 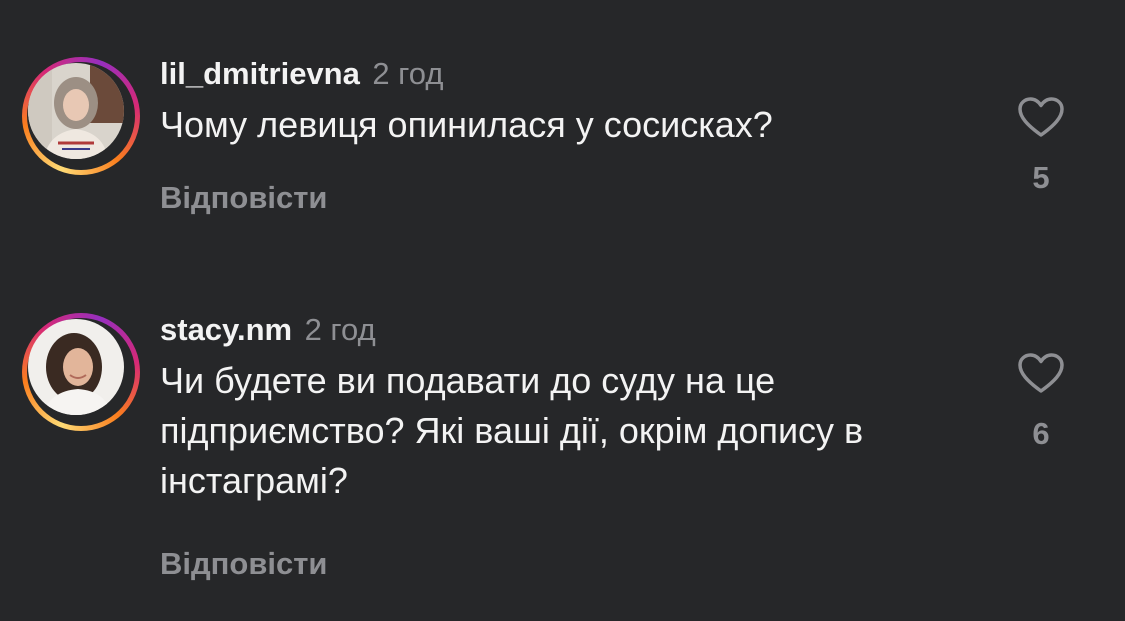 I want to click on username: stacy.nm, so click(x=226, y=329).